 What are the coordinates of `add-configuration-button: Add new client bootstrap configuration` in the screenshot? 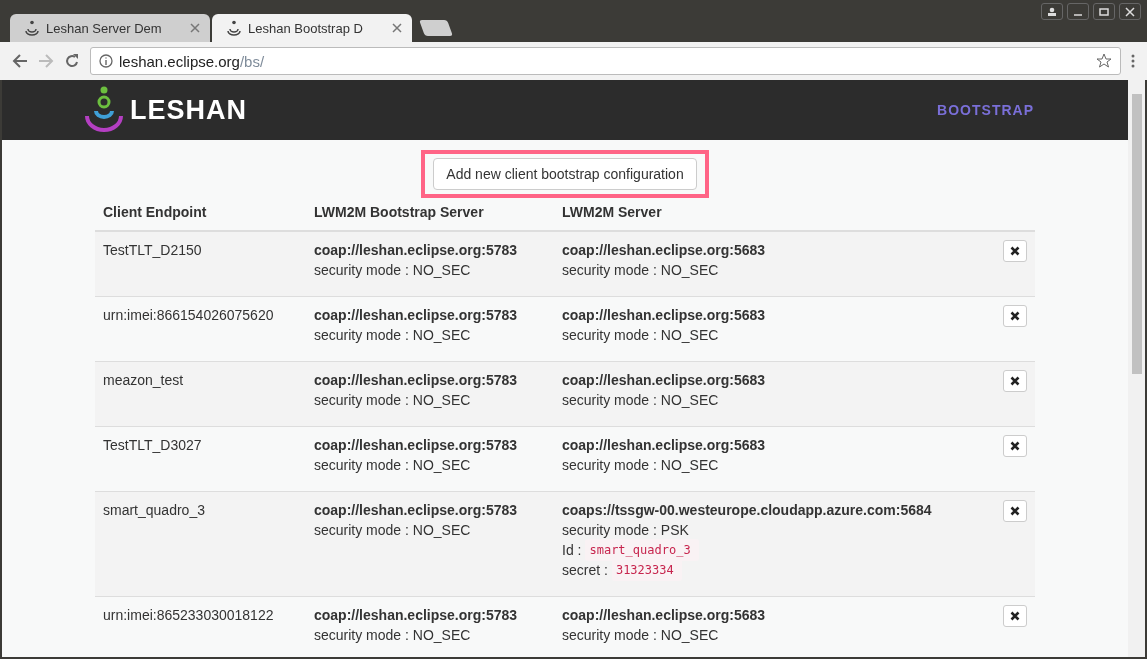 It's located at (565, 174).